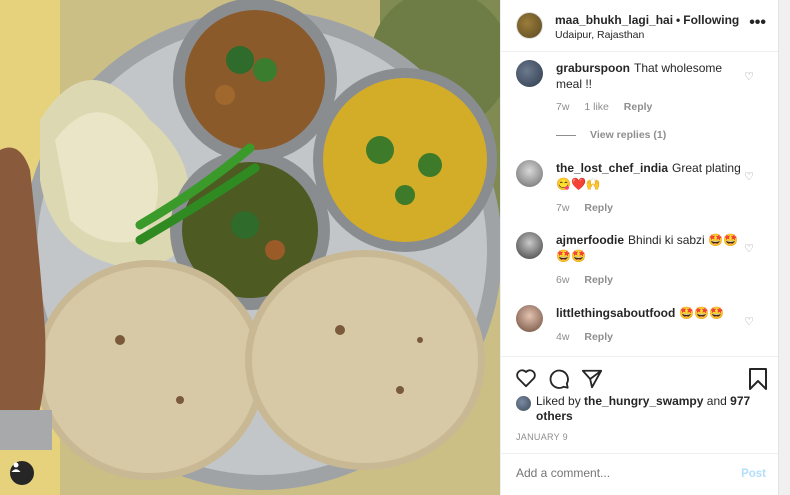 Image resolution: width=790 pixels, height=495 pixels. I want to click on author-line: maa_bhukh_lagi_hai • Following, so click(647, 20).